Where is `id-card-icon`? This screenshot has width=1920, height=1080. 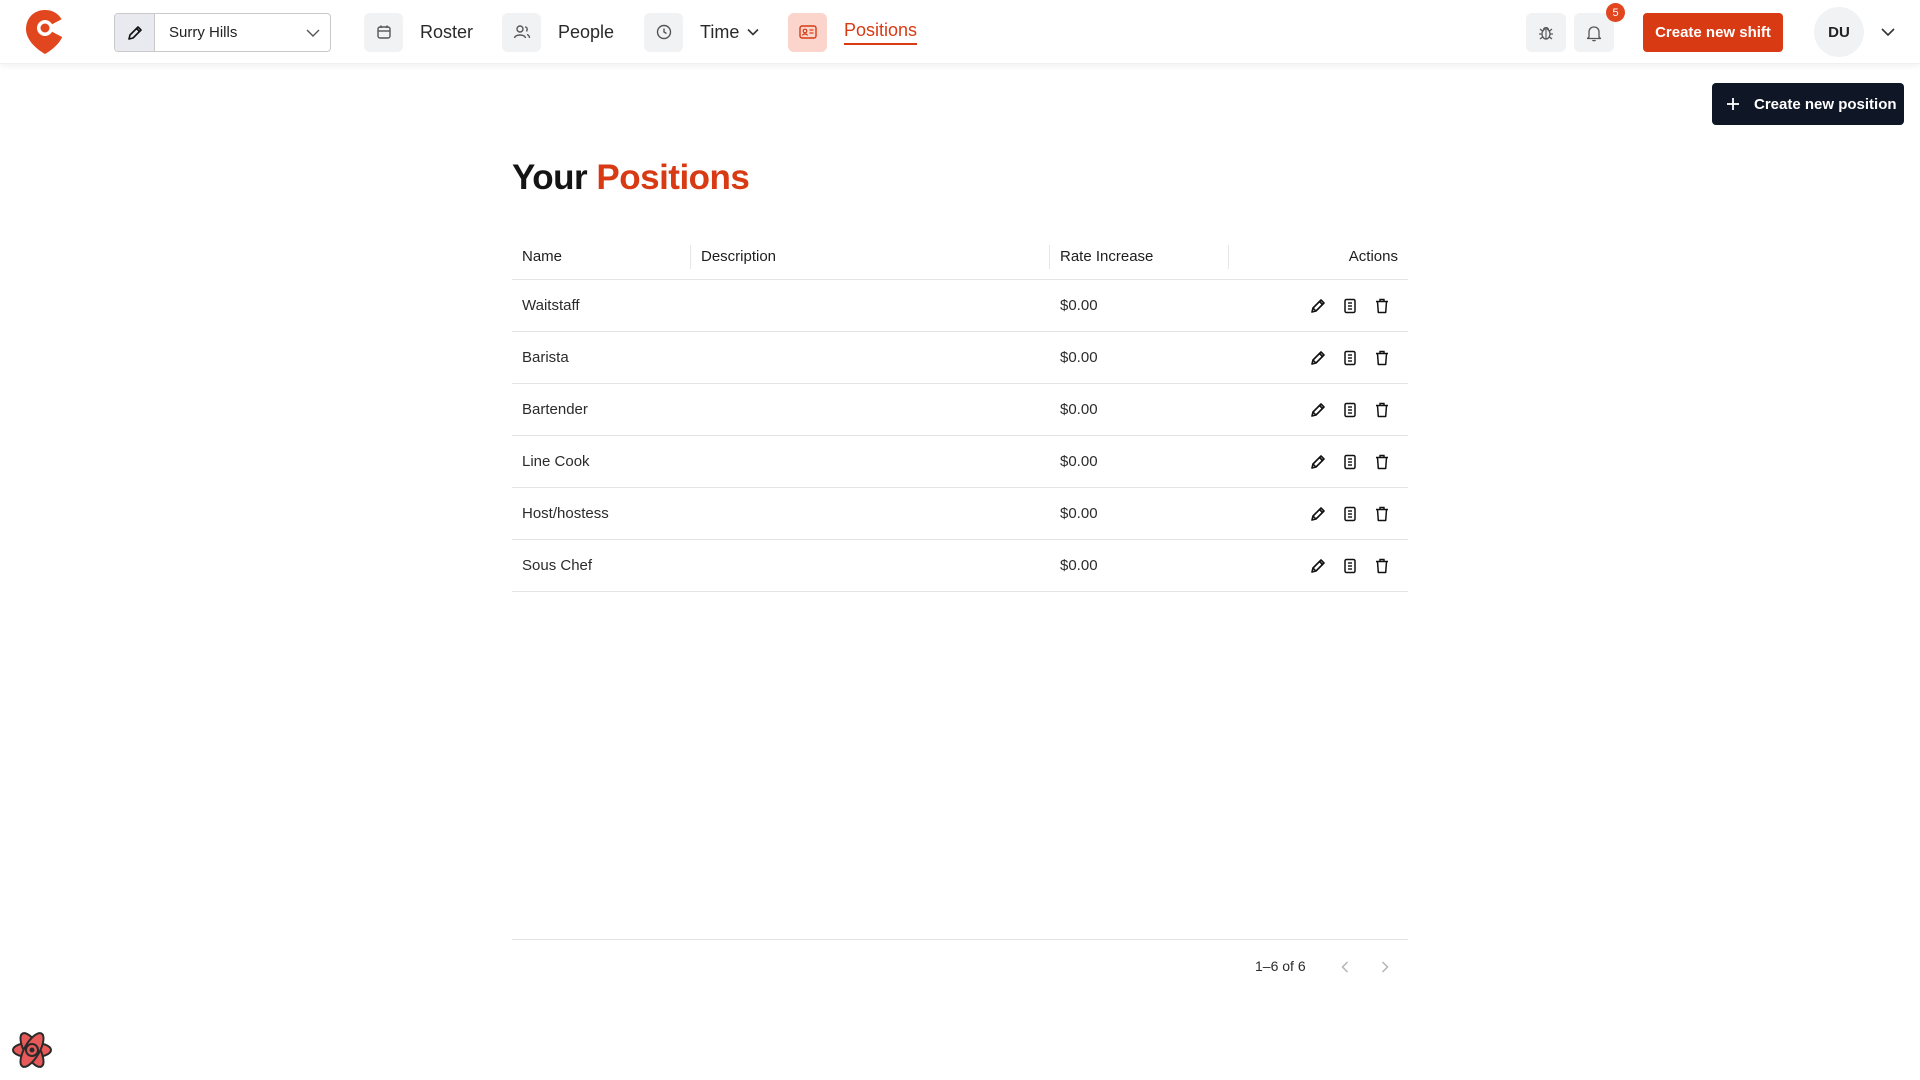
id-card-icon is located at coordinates (807, 32).